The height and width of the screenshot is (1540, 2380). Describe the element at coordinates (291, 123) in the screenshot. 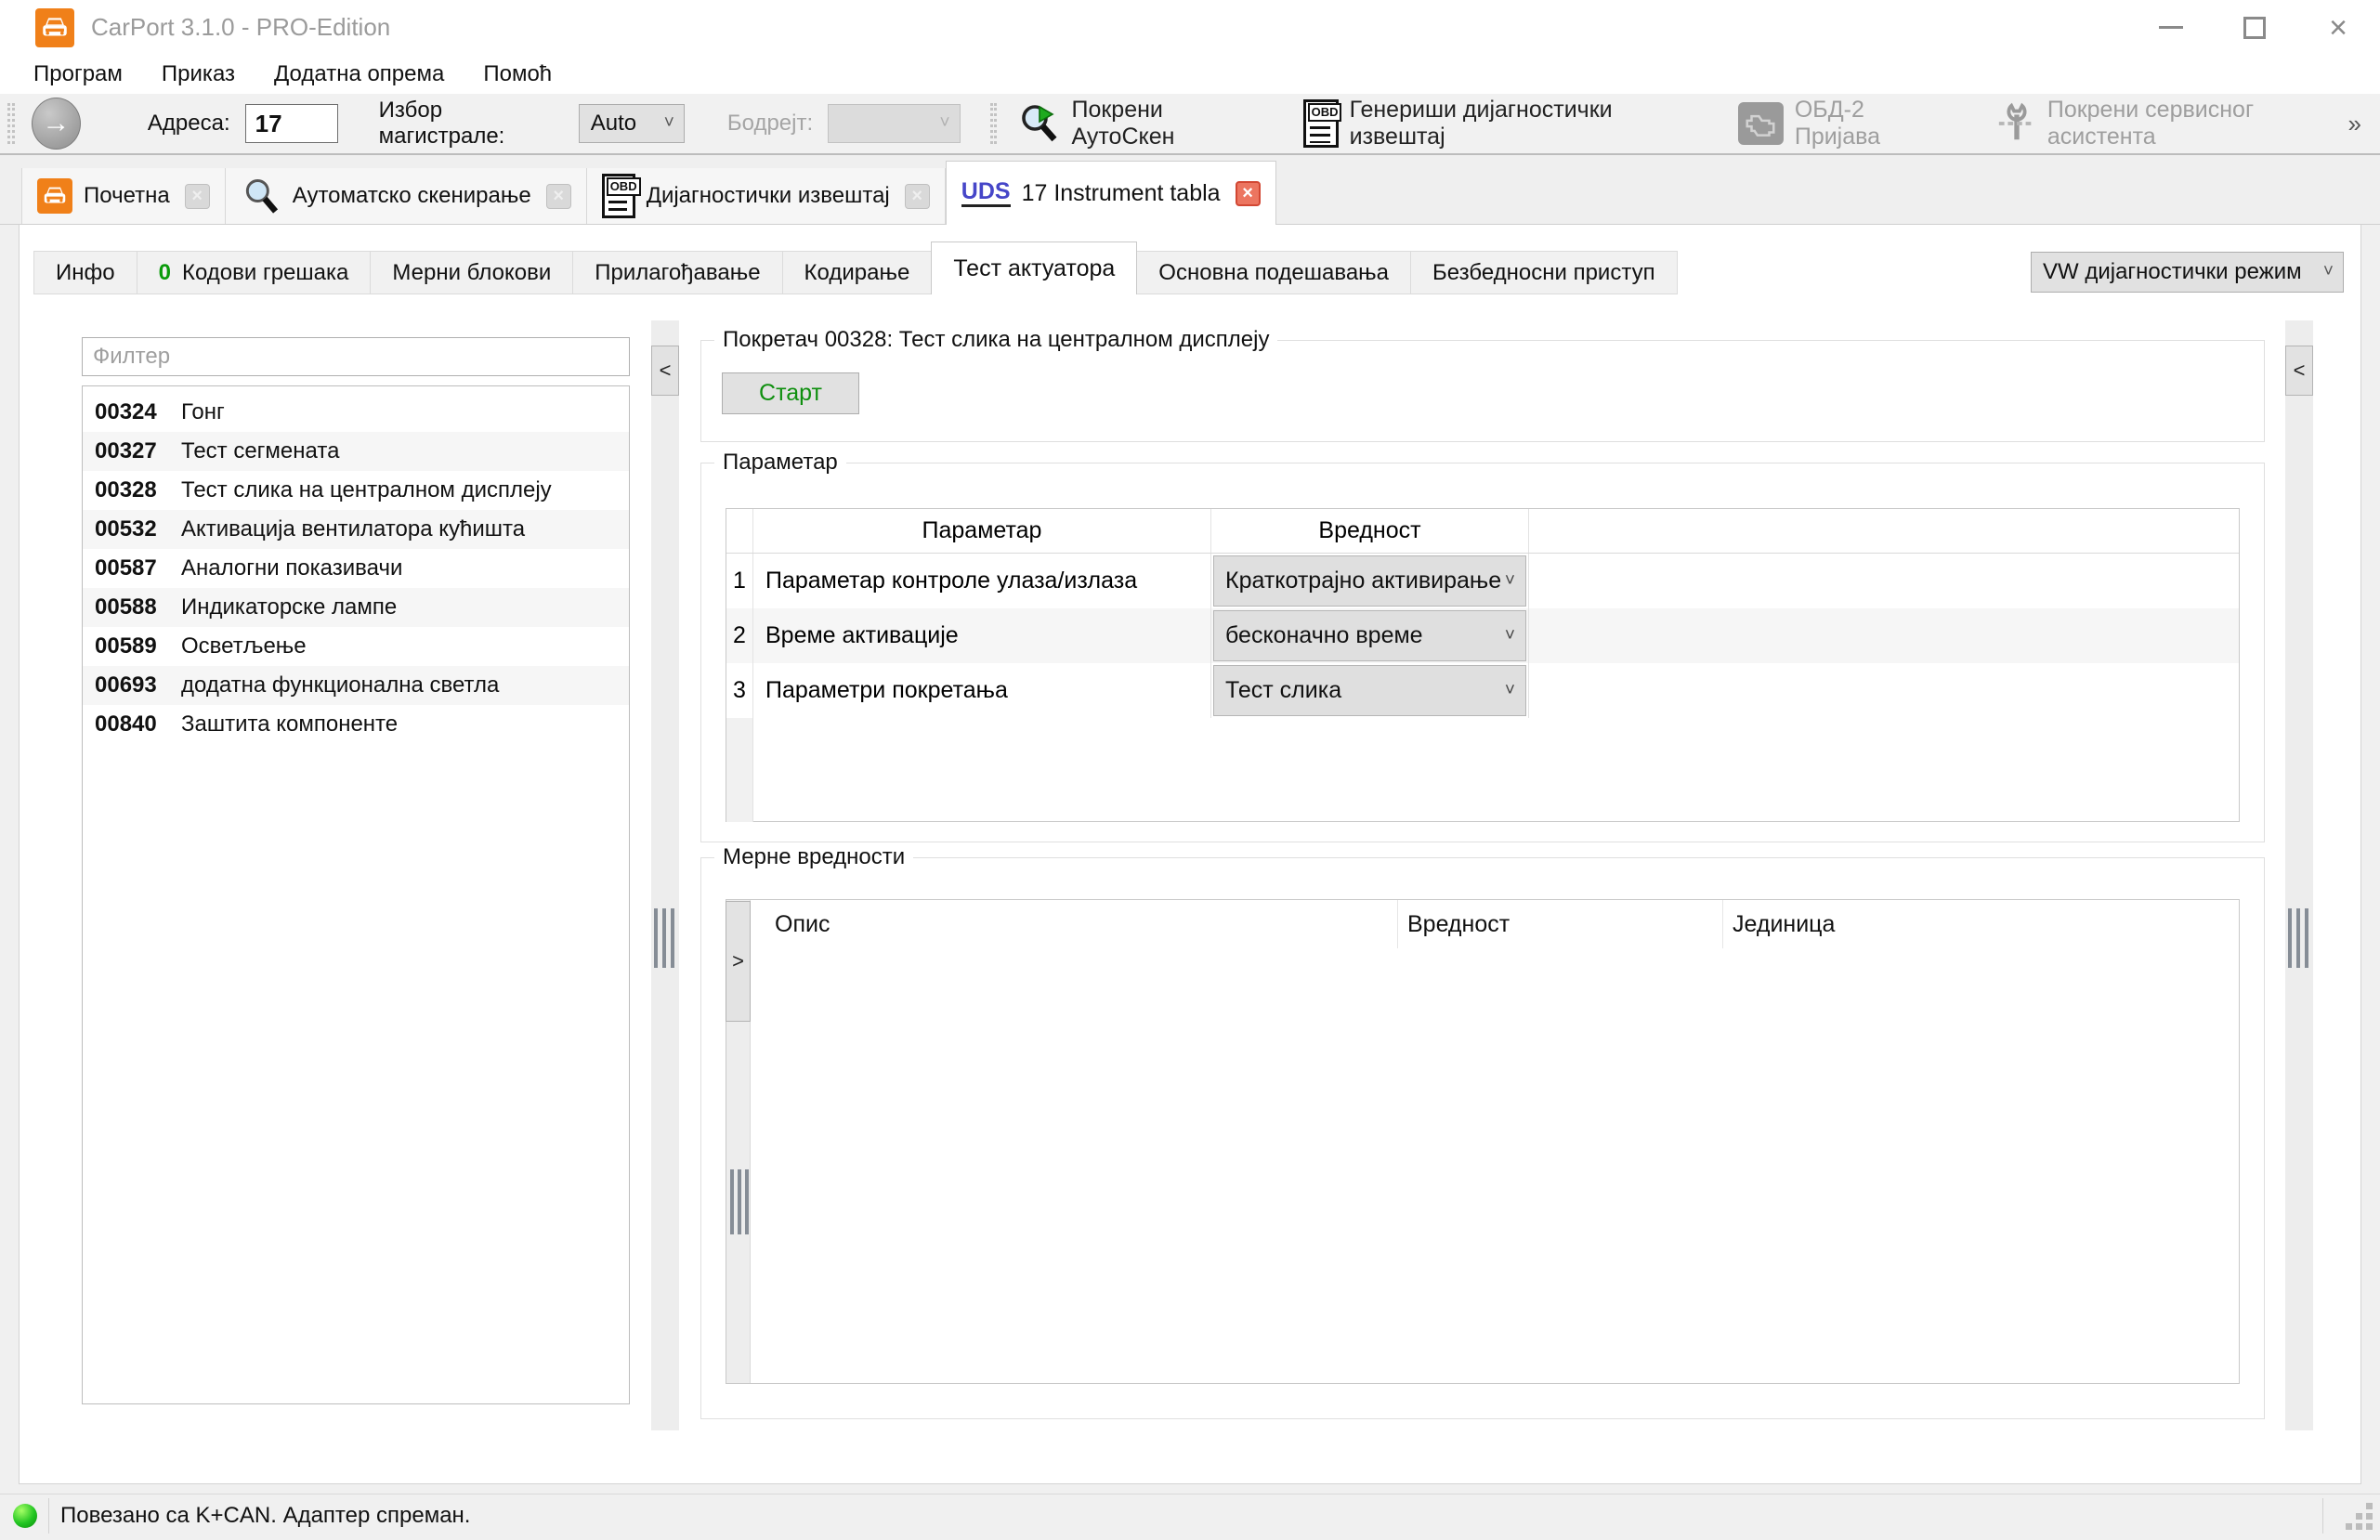

I see `address-input` at that location.